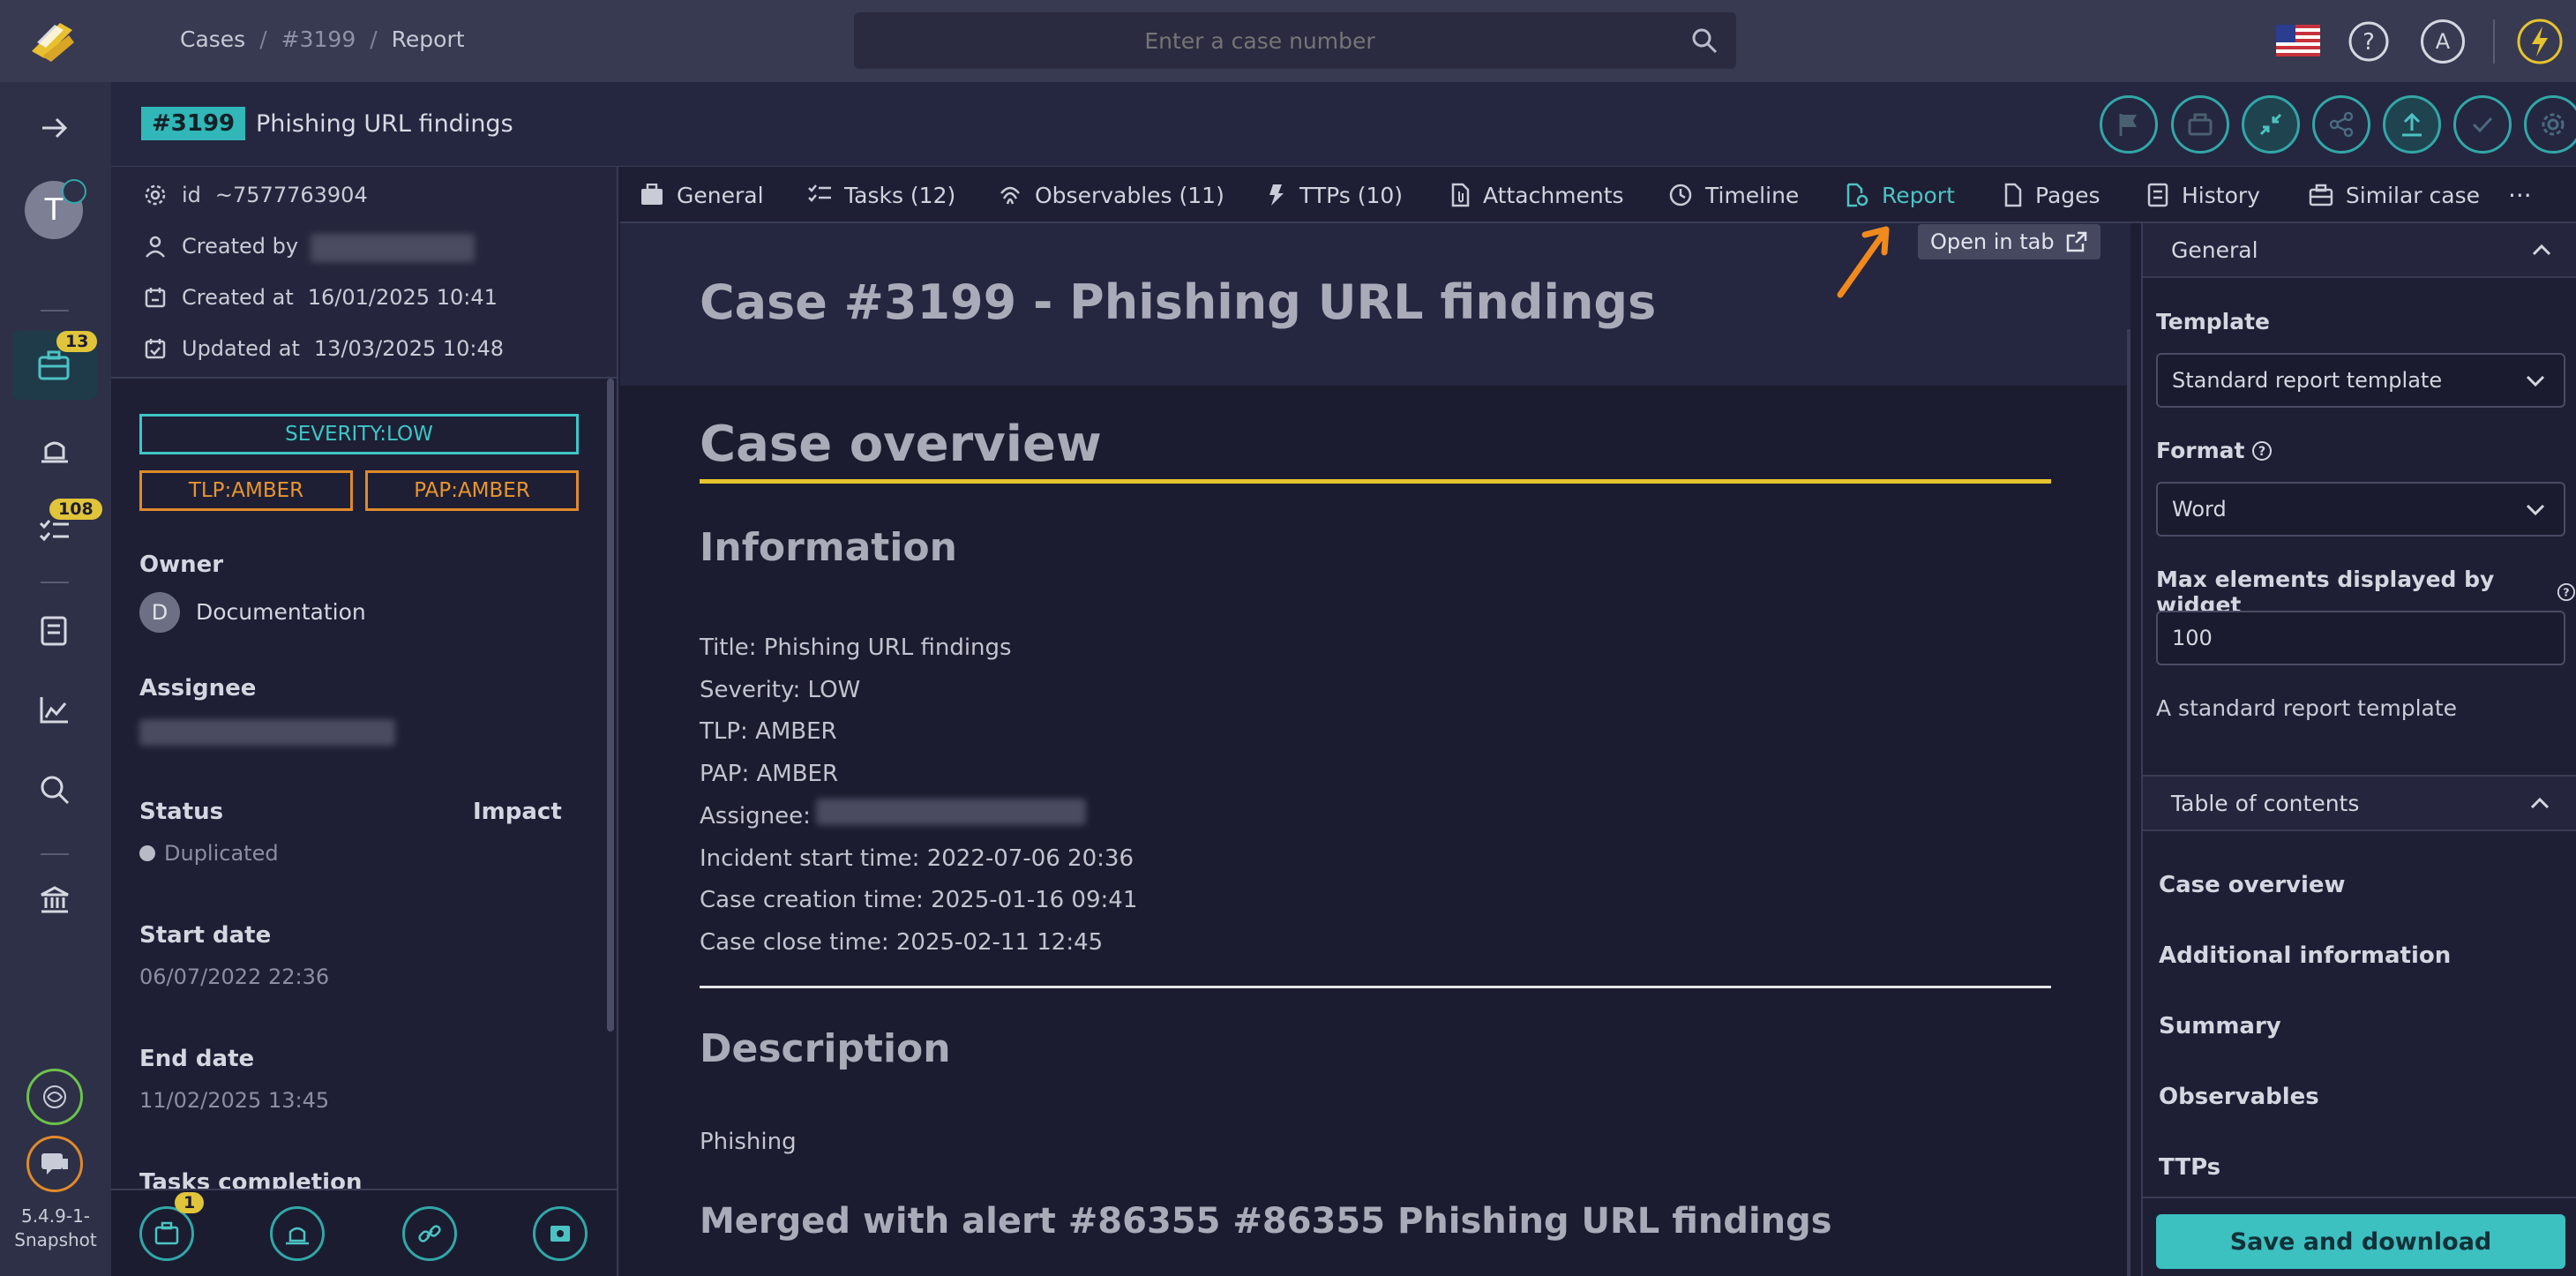 This screenshot has width=2576, height=1276. Describe the element at coordinates (2200, 124) in the screenshot. I see `merge-button` at that location.